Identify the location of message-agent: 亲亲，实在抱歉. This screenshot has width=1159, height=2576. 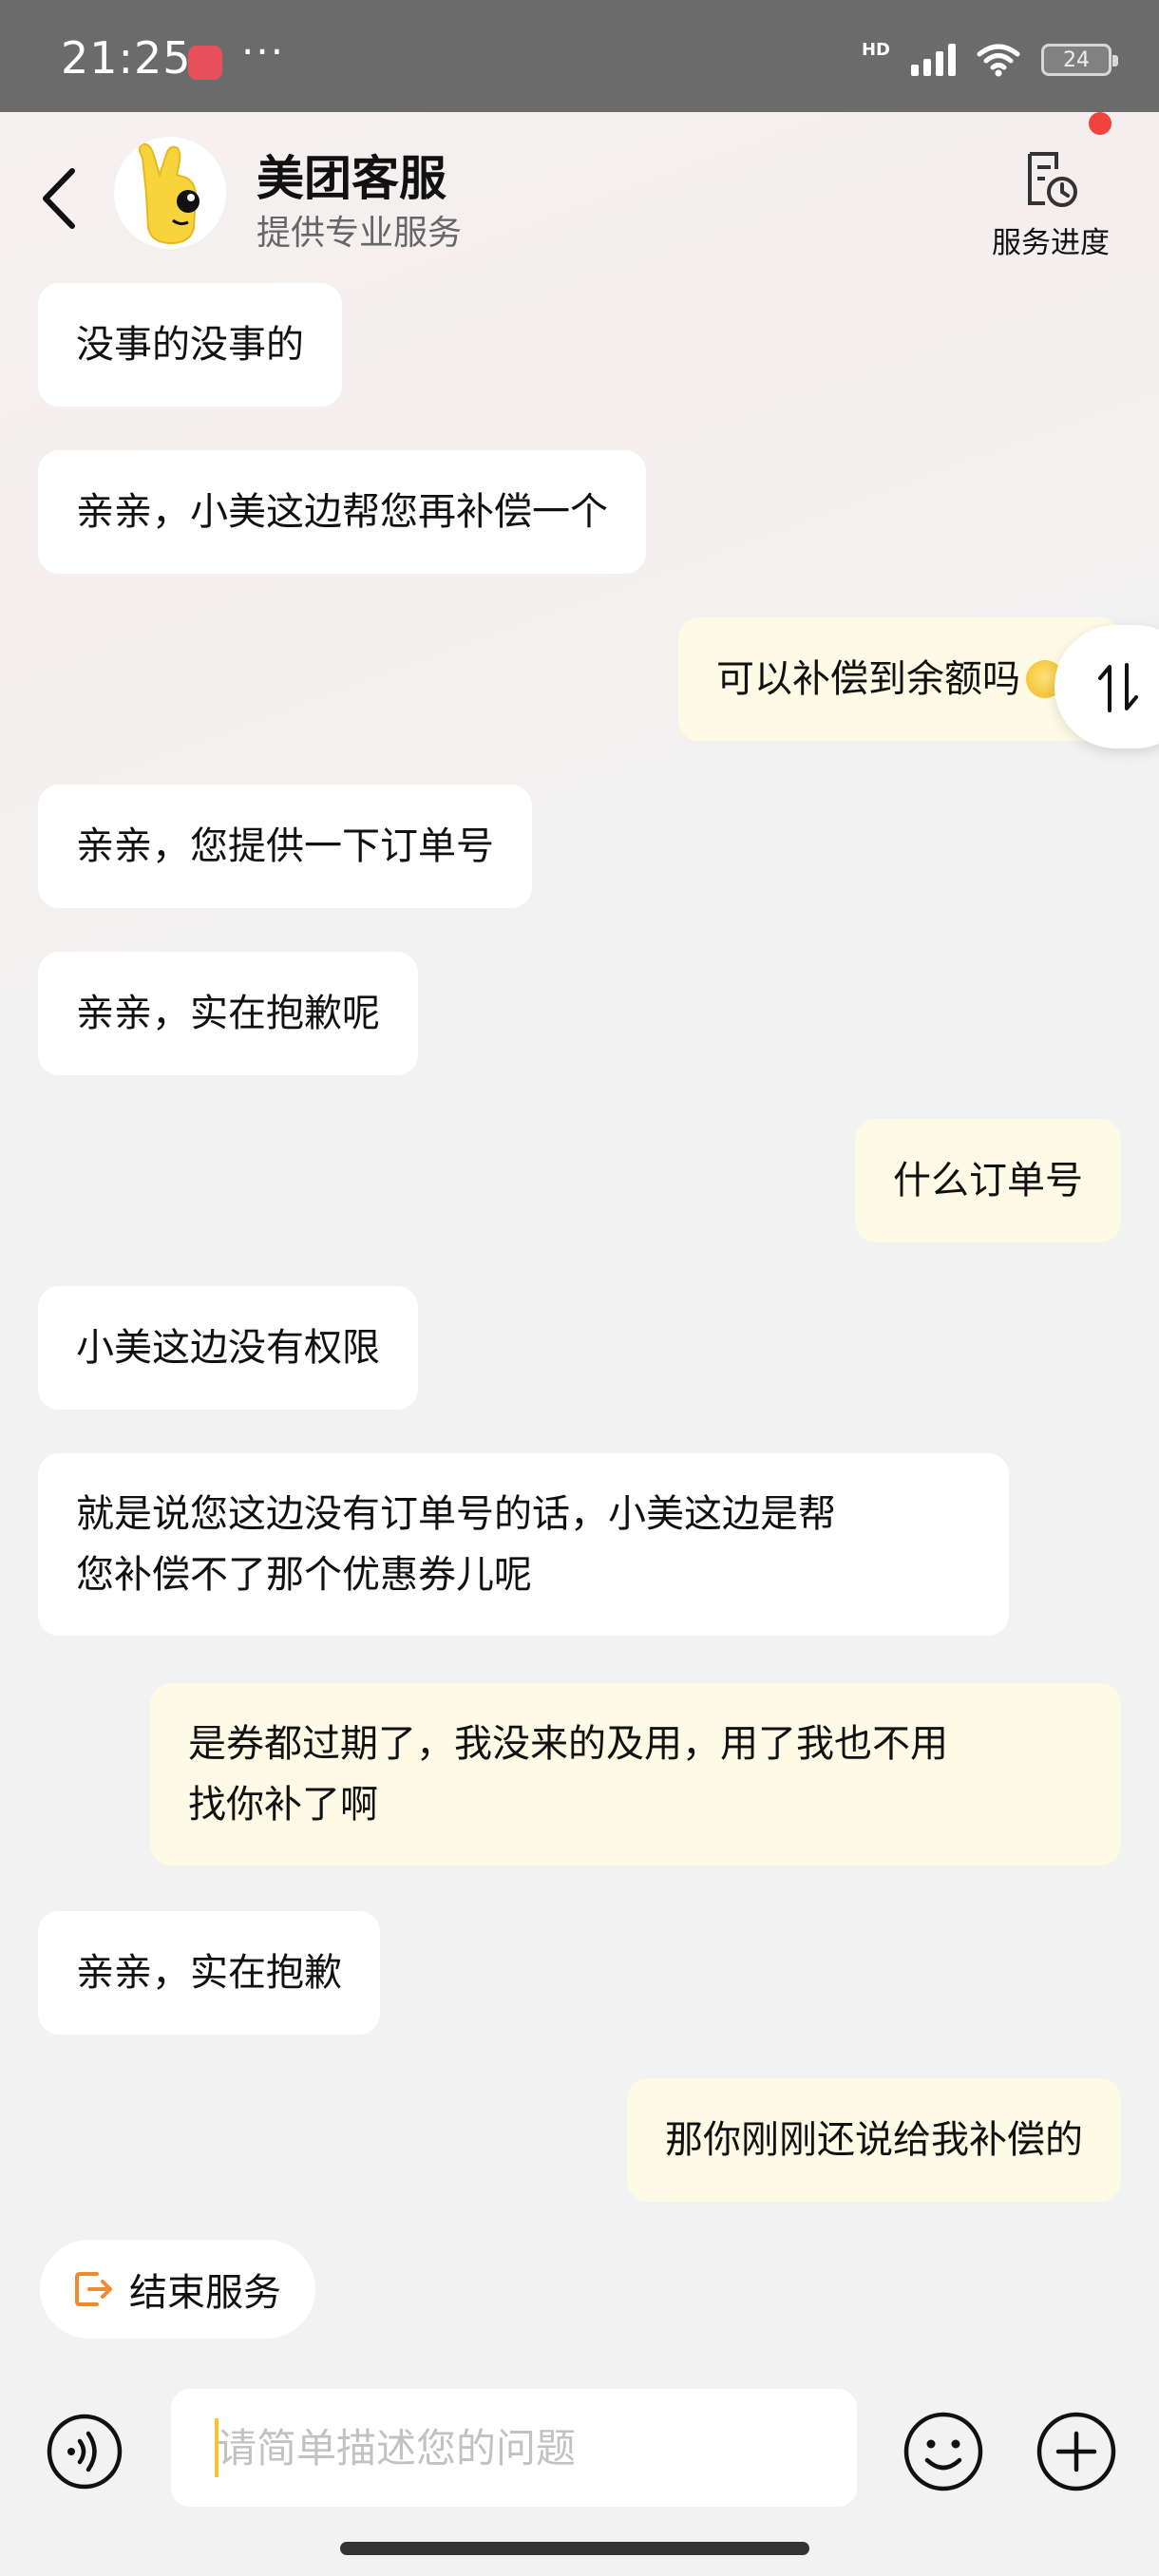
(209, 1973).